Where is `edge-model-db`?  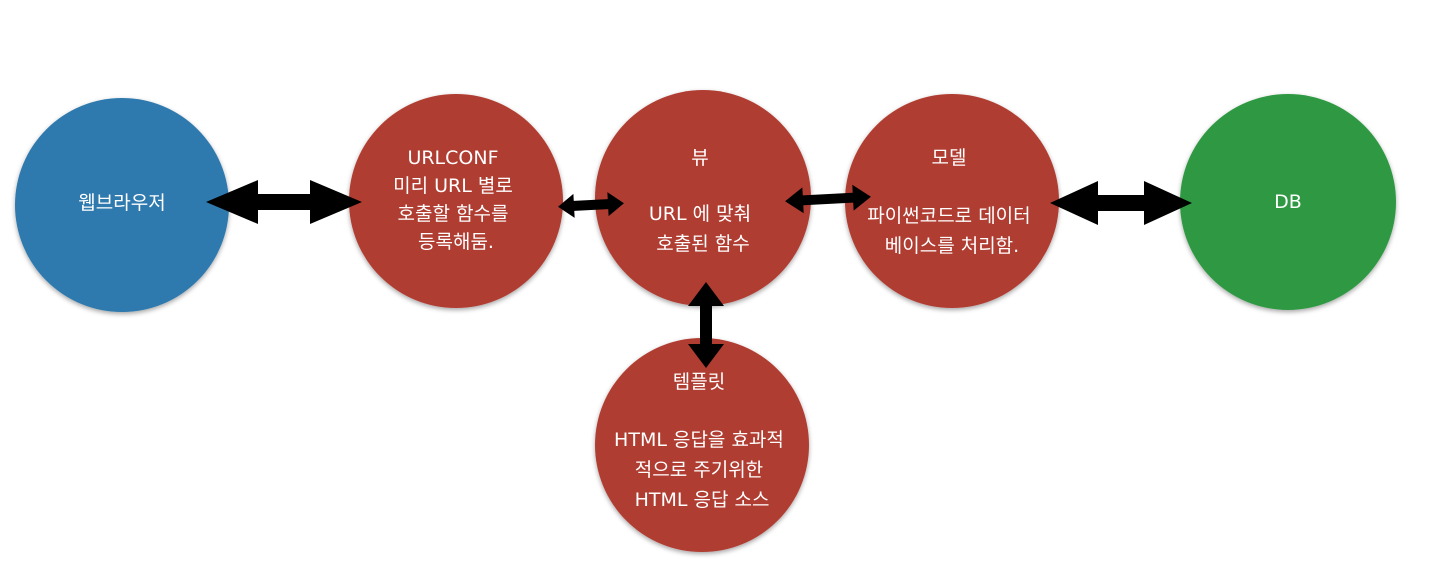 edge-model-db is located at coordinates (1121, 203).